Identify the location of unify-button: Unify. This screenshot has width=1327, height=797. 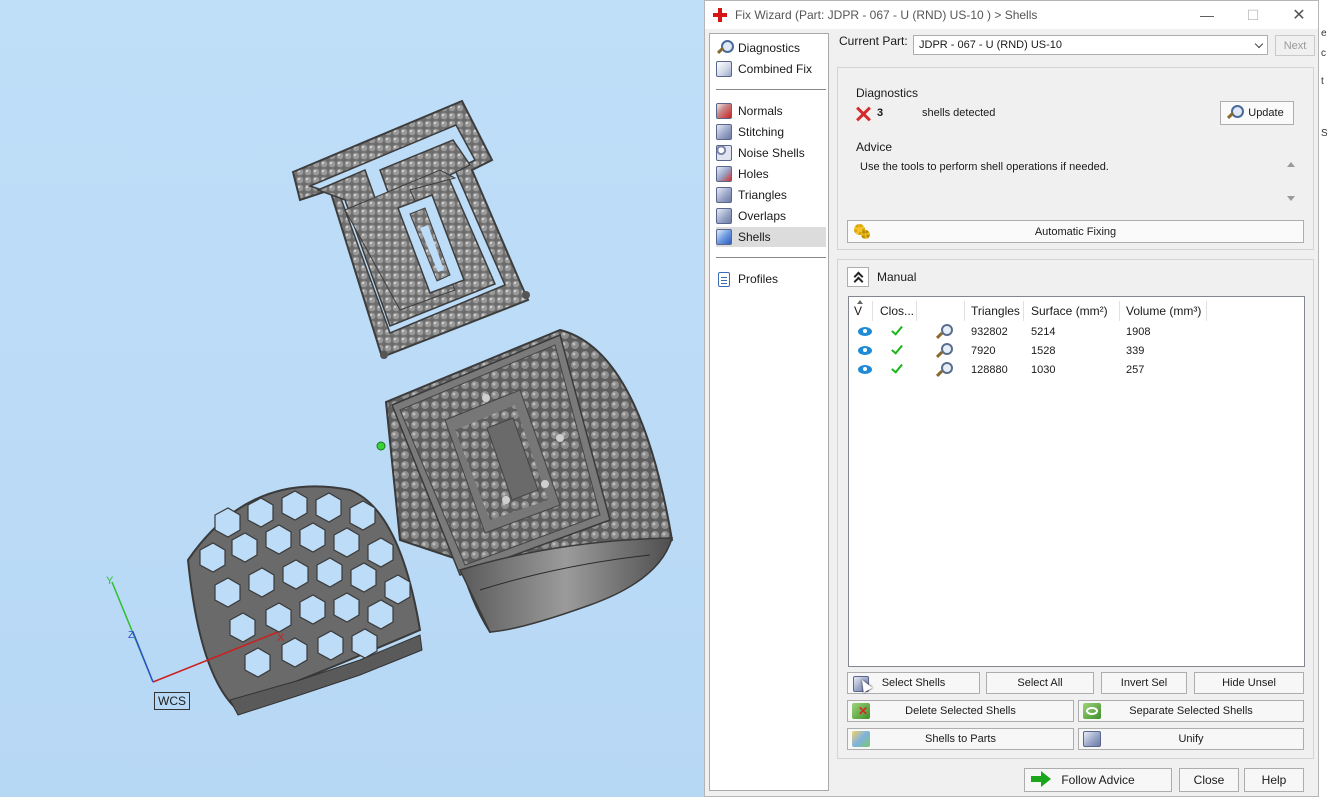
(1191, 739).